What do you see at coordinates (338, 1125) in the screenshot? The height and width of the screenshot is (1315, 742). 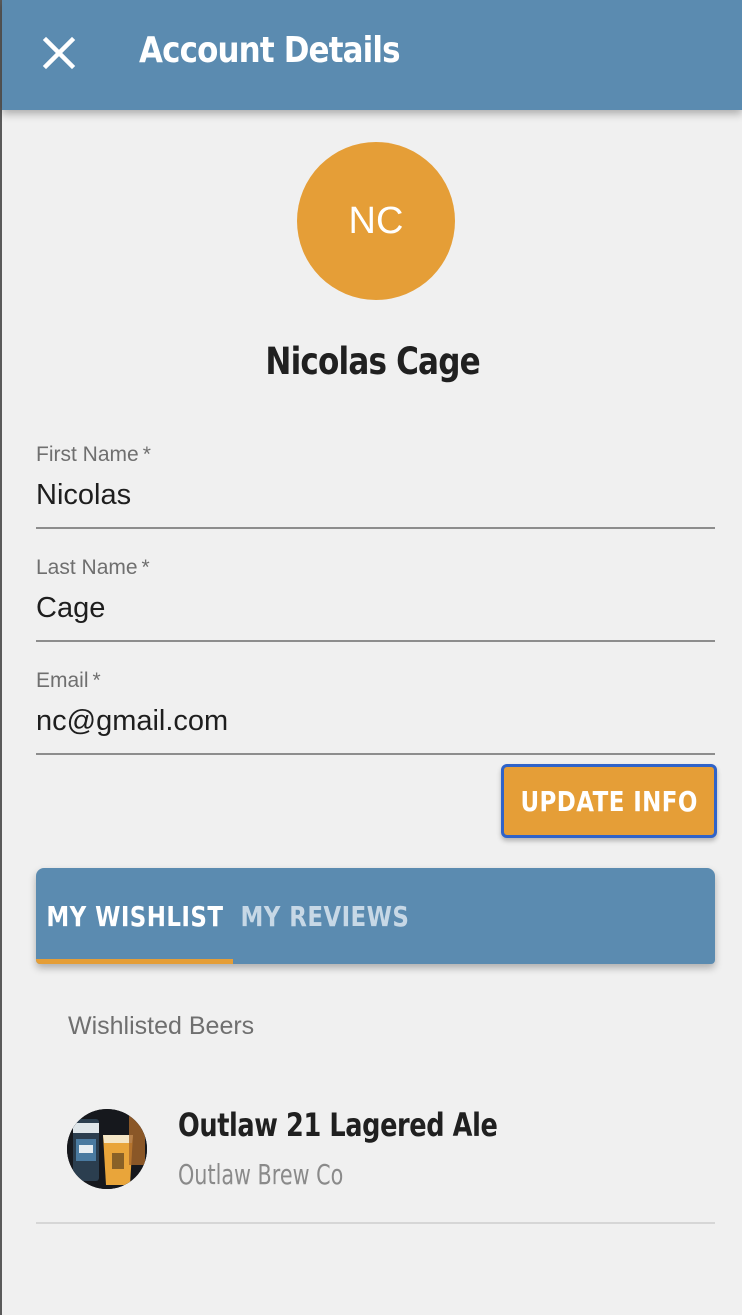 I see `beer-name: Outlaw 21 Lagered Ale` at bounding box center [338, 1125].